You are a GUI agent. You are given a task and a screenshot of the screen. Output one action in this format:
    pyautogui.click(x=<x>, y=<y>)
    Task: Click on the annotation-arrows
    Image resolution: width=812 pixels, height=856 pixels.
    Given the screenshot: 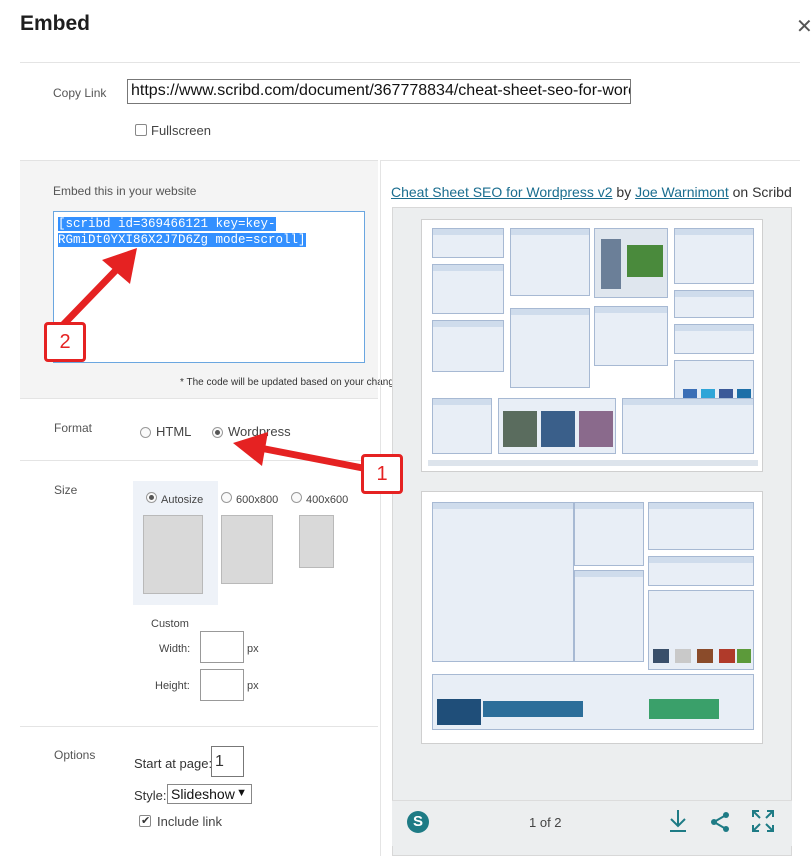 What is the action you would take?
    pyautogui.click(x=215, y=361)
    